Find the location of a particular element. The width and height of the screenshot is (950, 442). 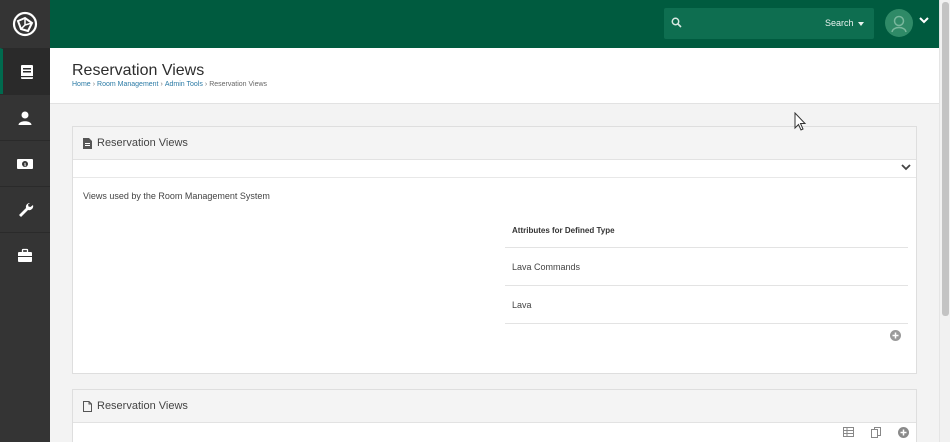

defined-type-panel-heading: Reservation Views is located at coordinates (494, 143).